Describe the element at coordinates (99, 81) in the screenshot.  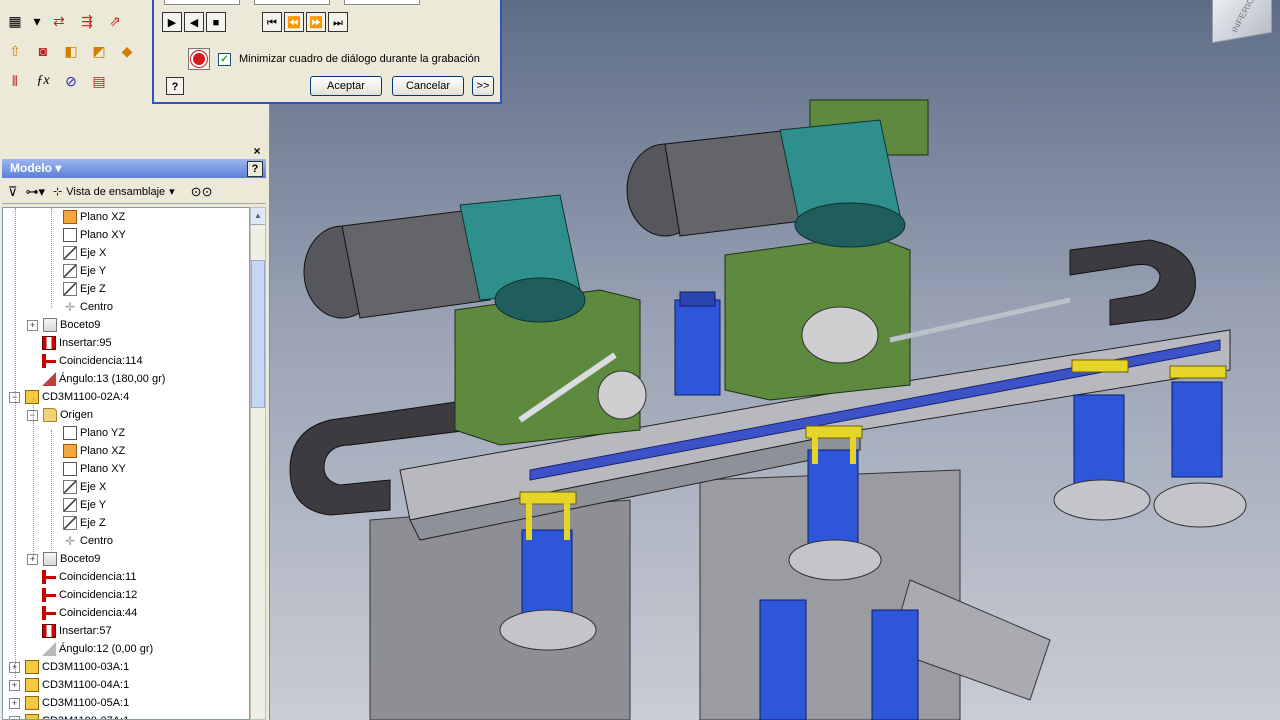
I see `table-icon: ▤` at that location.